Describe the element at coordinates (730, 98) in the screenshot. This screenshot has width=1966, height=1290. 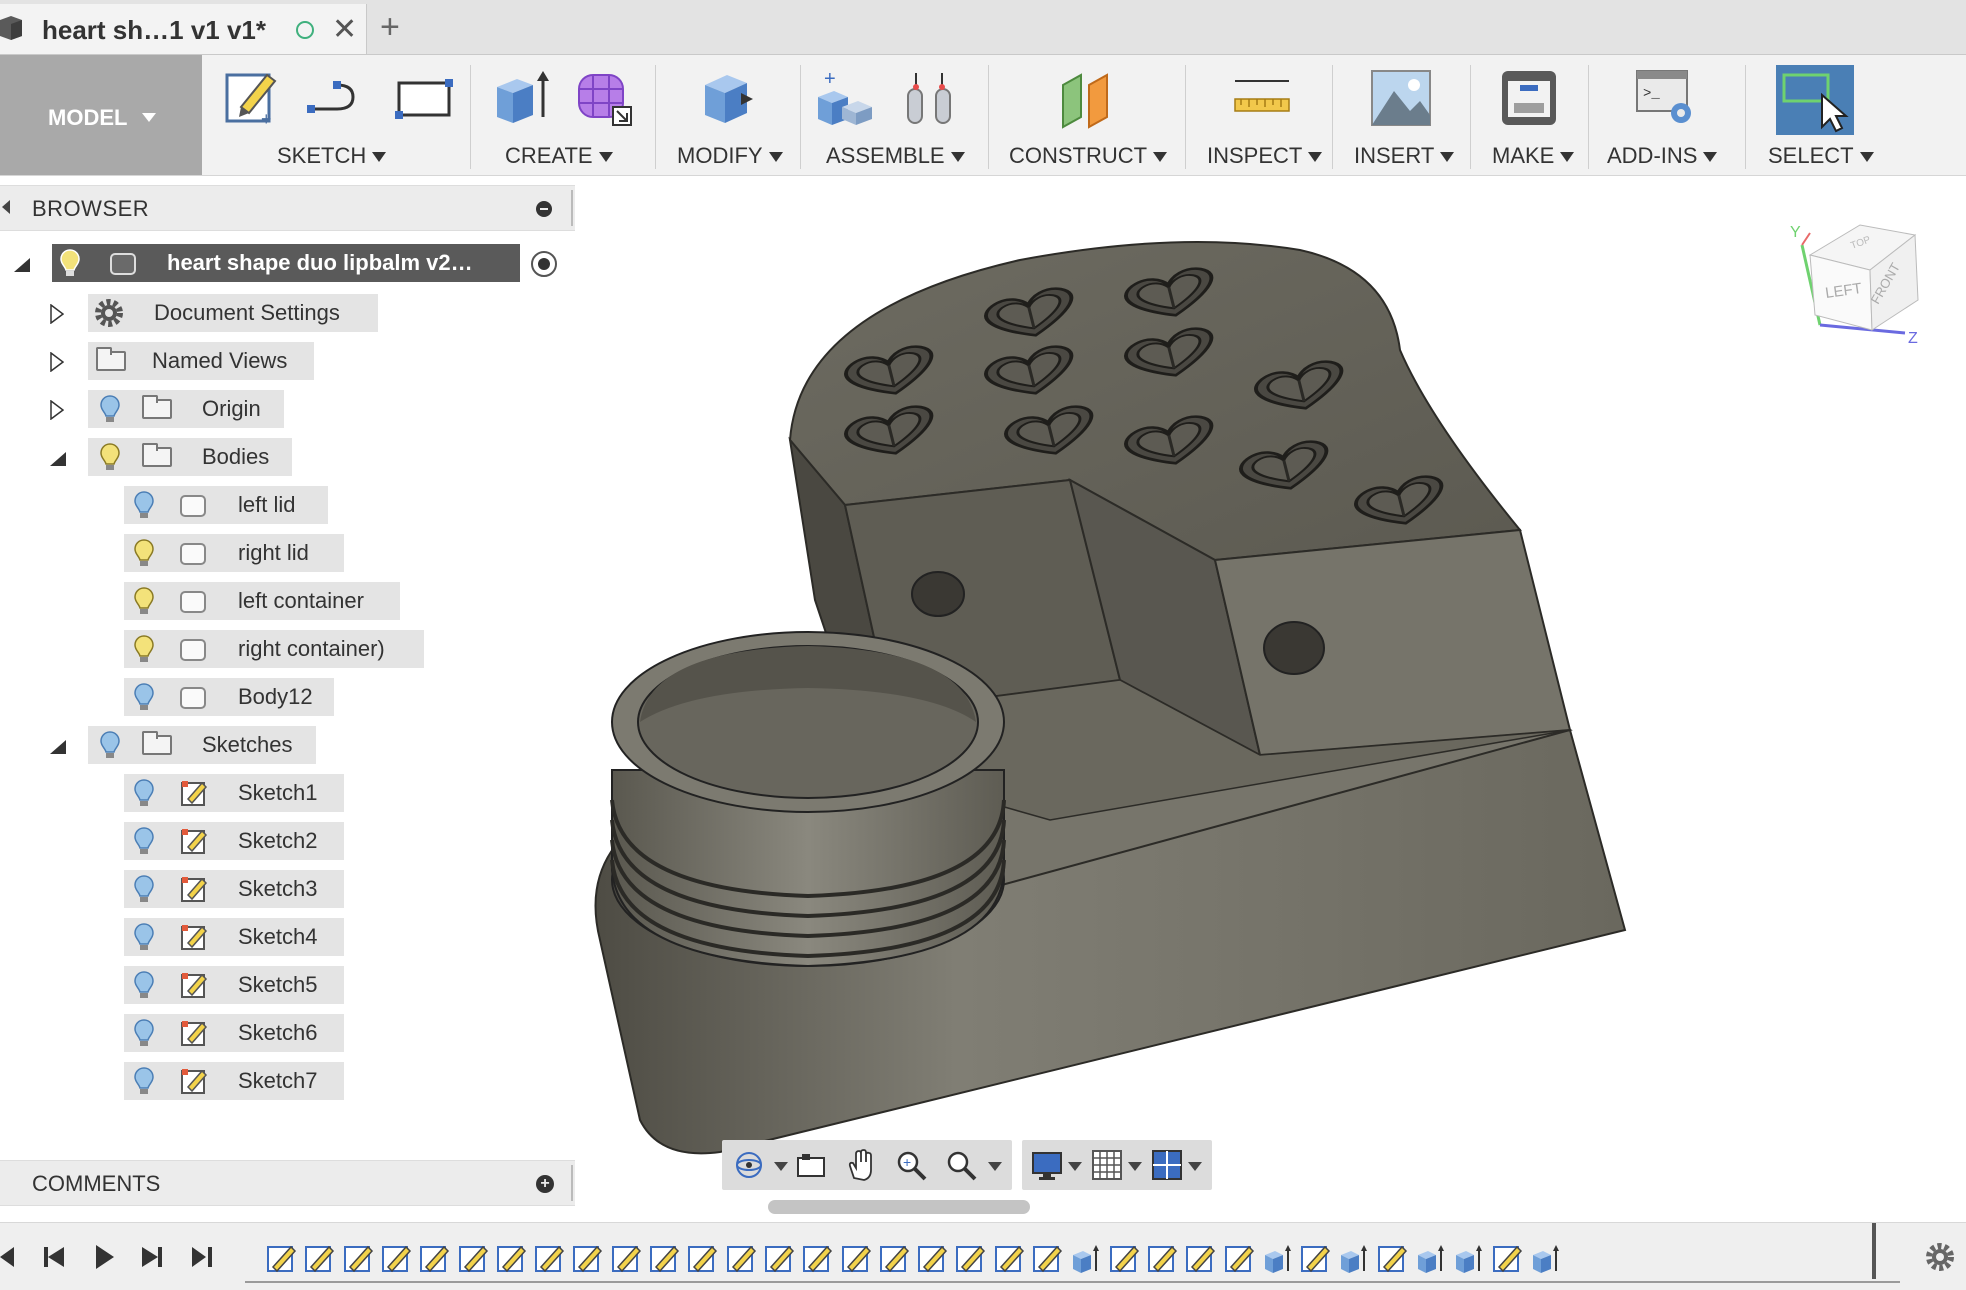
I see `press-pull-icon` at that location.